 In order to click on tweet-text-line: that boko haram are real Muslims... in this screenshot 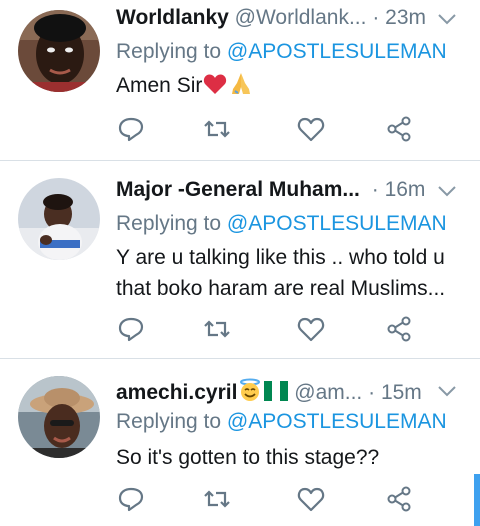, I will do `click(281, 288)`.